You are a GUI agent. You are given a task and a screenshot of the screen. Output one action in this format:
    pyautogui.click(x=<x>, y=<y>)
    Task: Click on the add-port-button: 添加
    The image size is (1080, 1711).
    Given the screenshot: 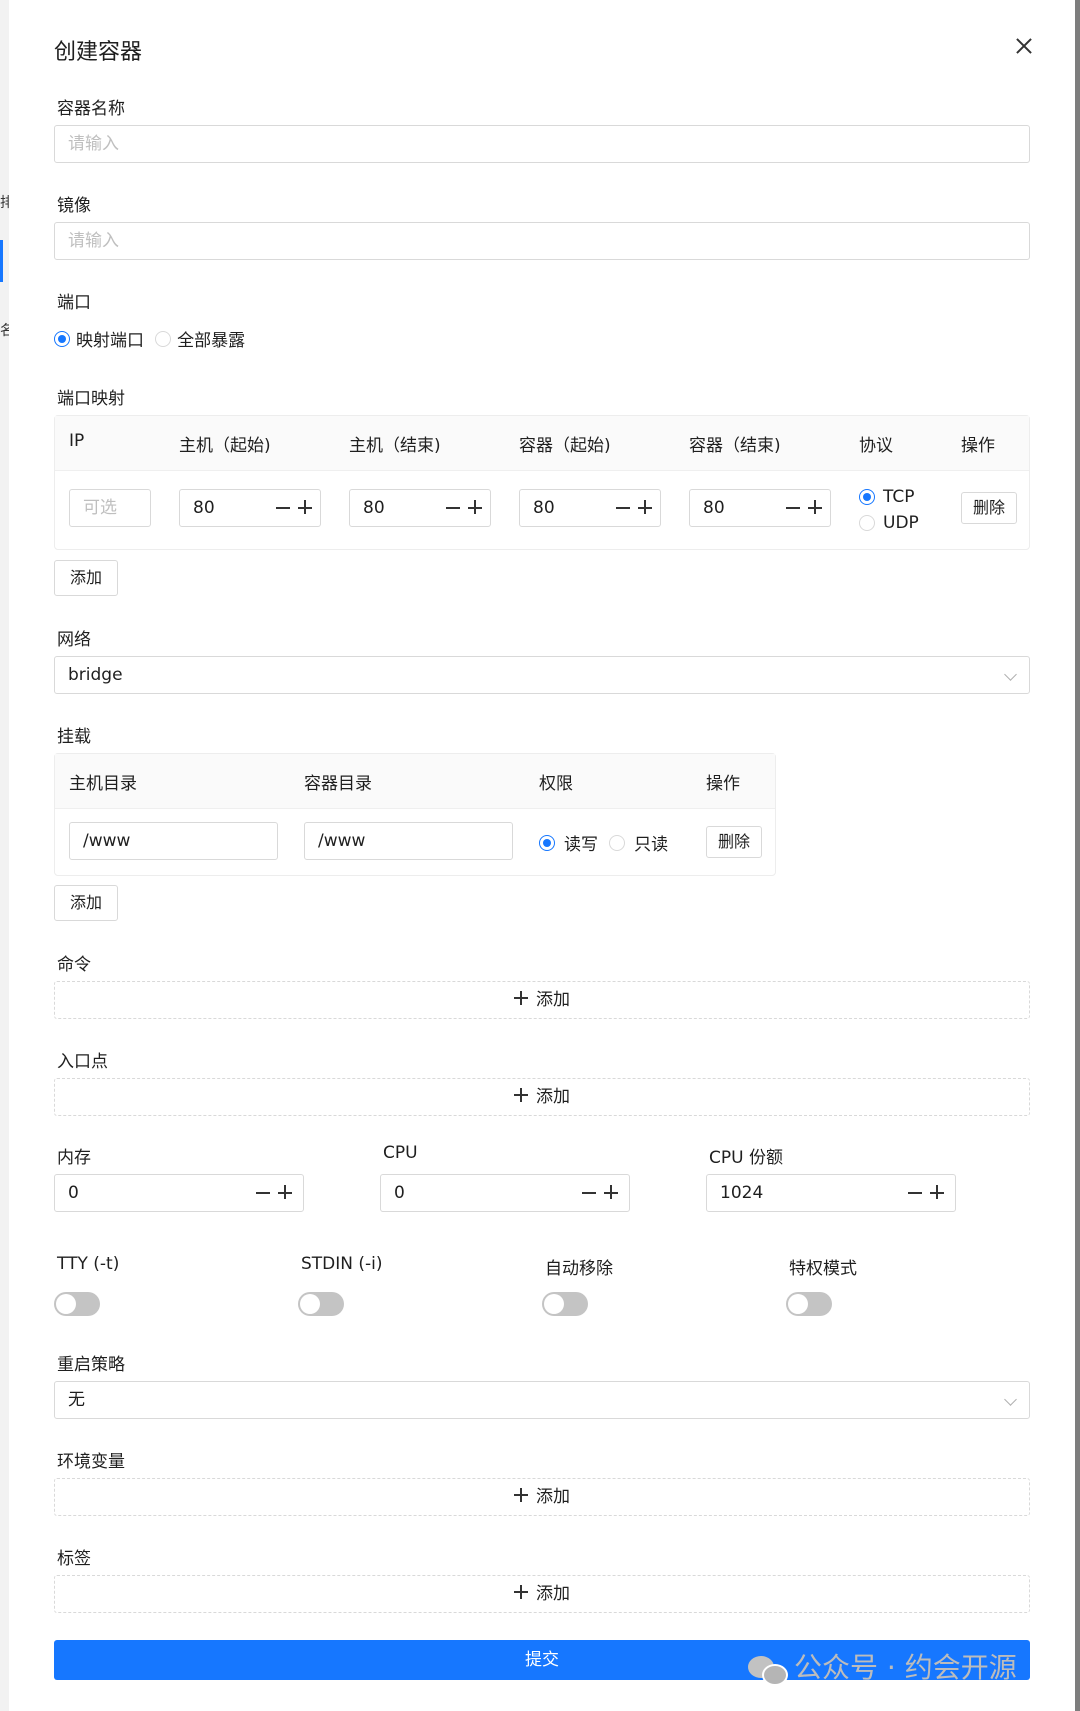 What is the action you would take?
    pyautogui.click(x=86, y=578)
    